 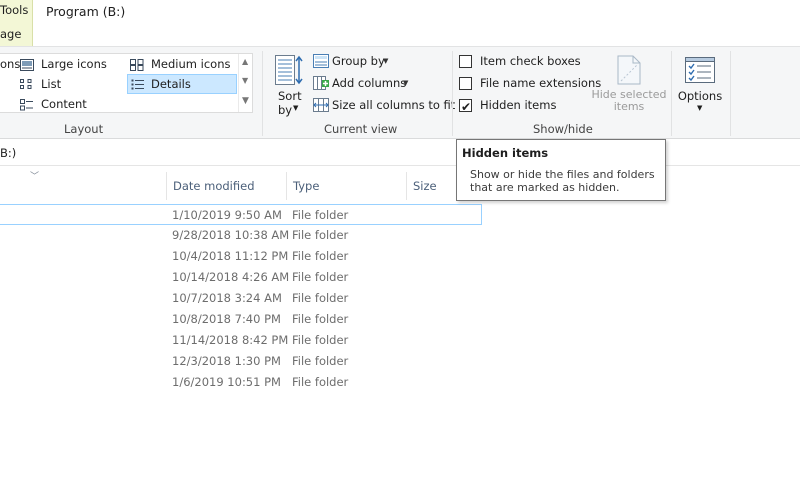 I want to click on row-date-modified: 10/7/2018 3:24 AM, so click(x=227, y=298).